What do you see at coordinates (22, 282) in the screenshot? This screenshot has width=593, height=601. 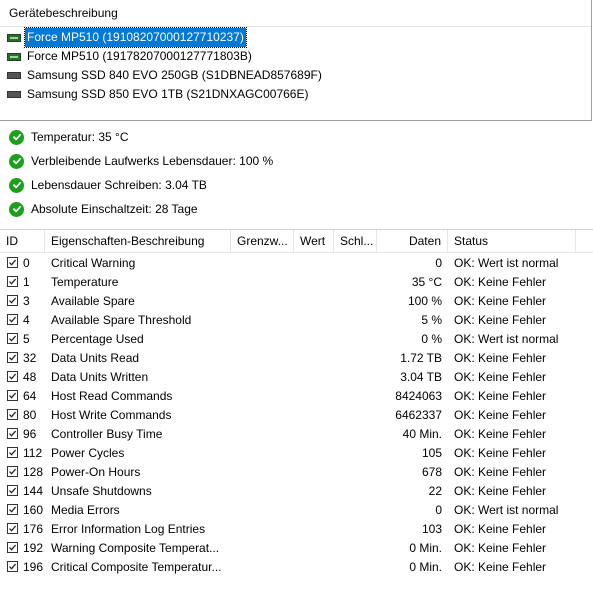 I see `cell-id: 1` at bounding box center [22, 282].